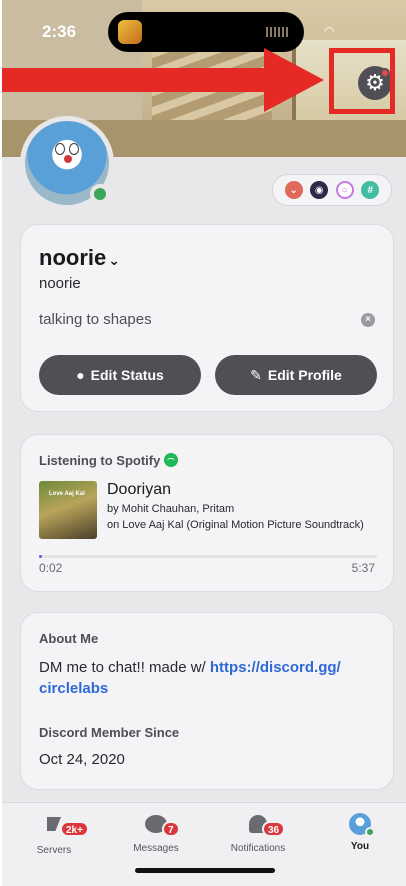 The image size is (406, 886). What do you see at coordinates (360, 846) in the screenshot?
I see `tab-you-label: You` at bounding box center [360, 846].